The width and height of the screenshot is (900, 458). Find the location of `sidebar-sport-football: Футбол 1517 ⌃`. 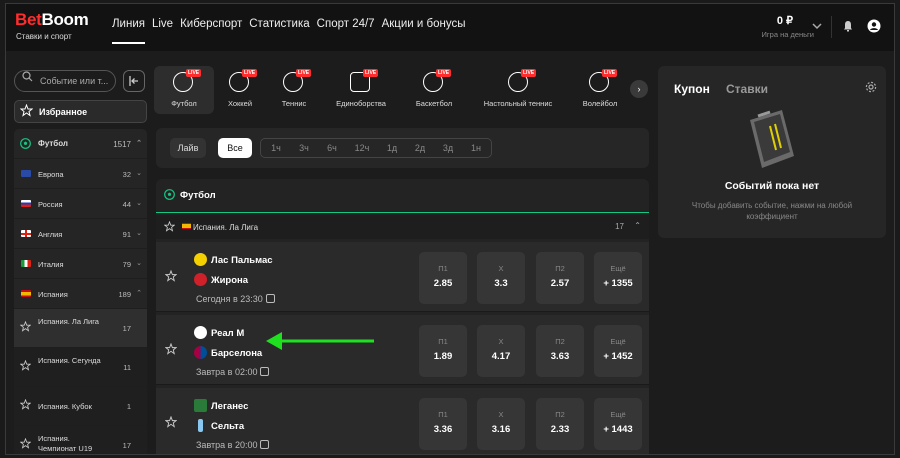

sidebar-sport-football: Футбол 1517 ⌃ is located at coordinates (80, 144).